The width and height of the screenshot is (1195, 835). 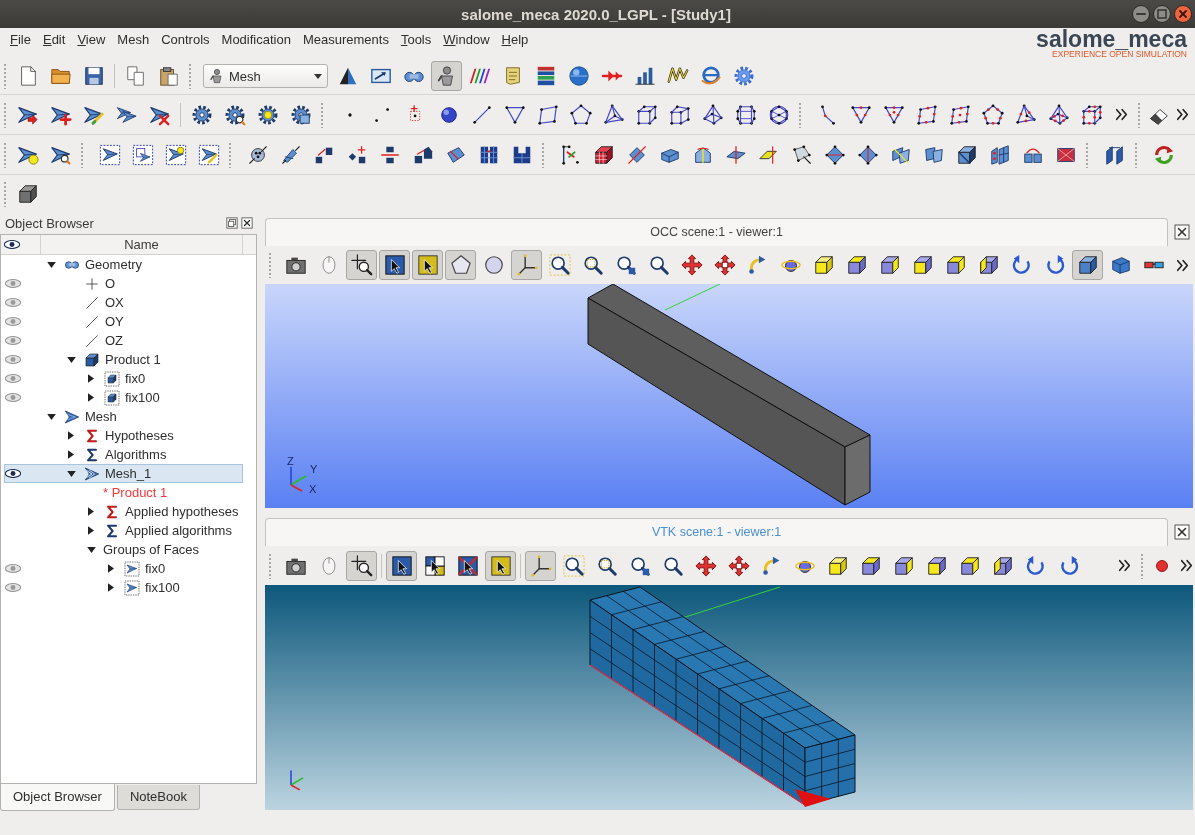 What do you see at coordinates (1058, 114) in the screenshot?
I see `quadratic-pyramid-icon` at bounding box center [1058, 114].